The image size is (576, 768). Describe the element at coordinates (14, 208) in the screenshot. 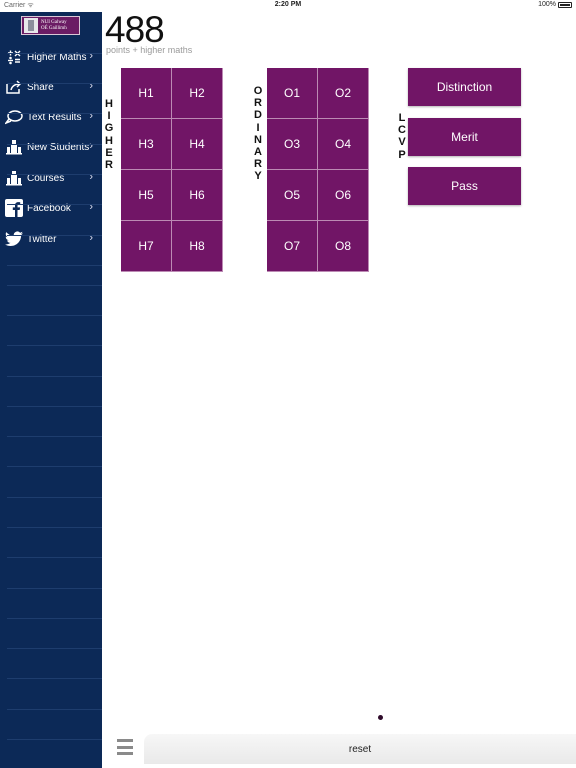

I see `facebook-icon` at that location.